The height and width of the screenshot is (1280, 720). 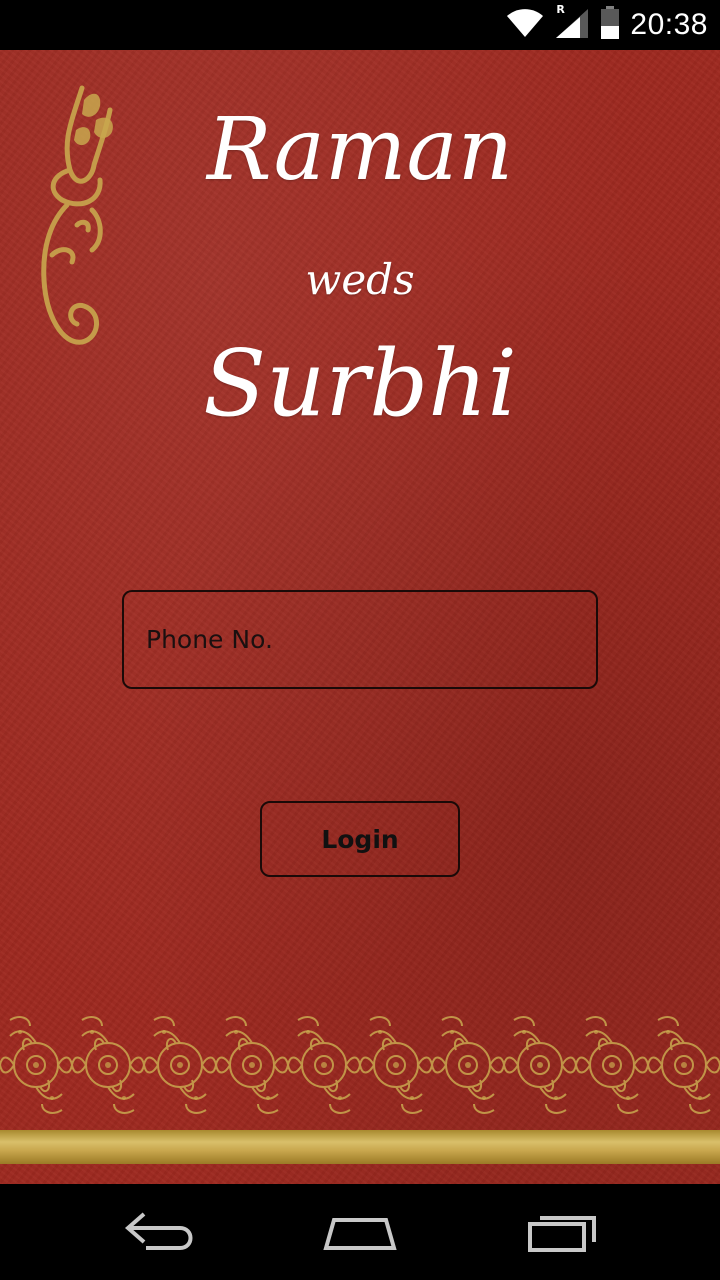 I want to click on recent-apps-icon, so click(x=562, y=1233).